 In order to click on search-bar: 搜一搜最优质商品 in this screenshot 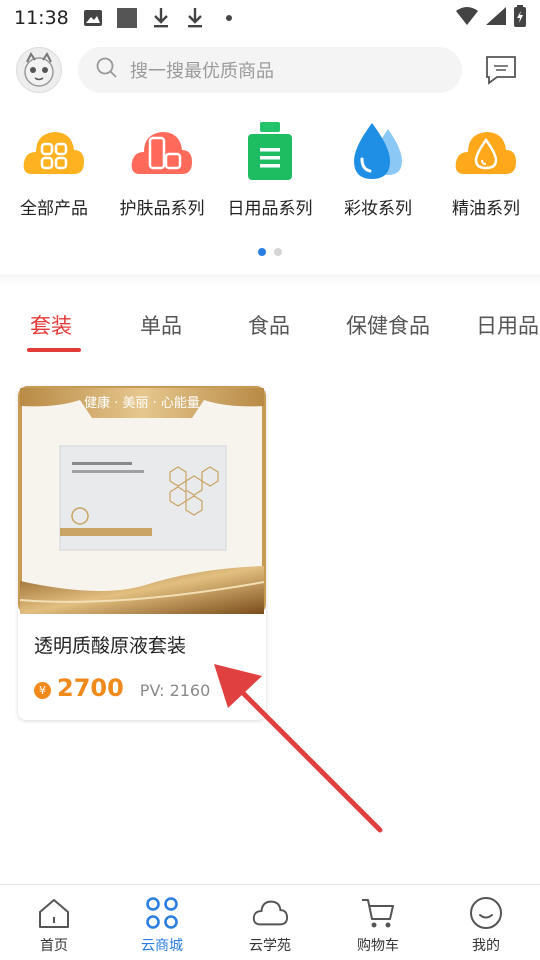, I will do `click(270, 70)`.